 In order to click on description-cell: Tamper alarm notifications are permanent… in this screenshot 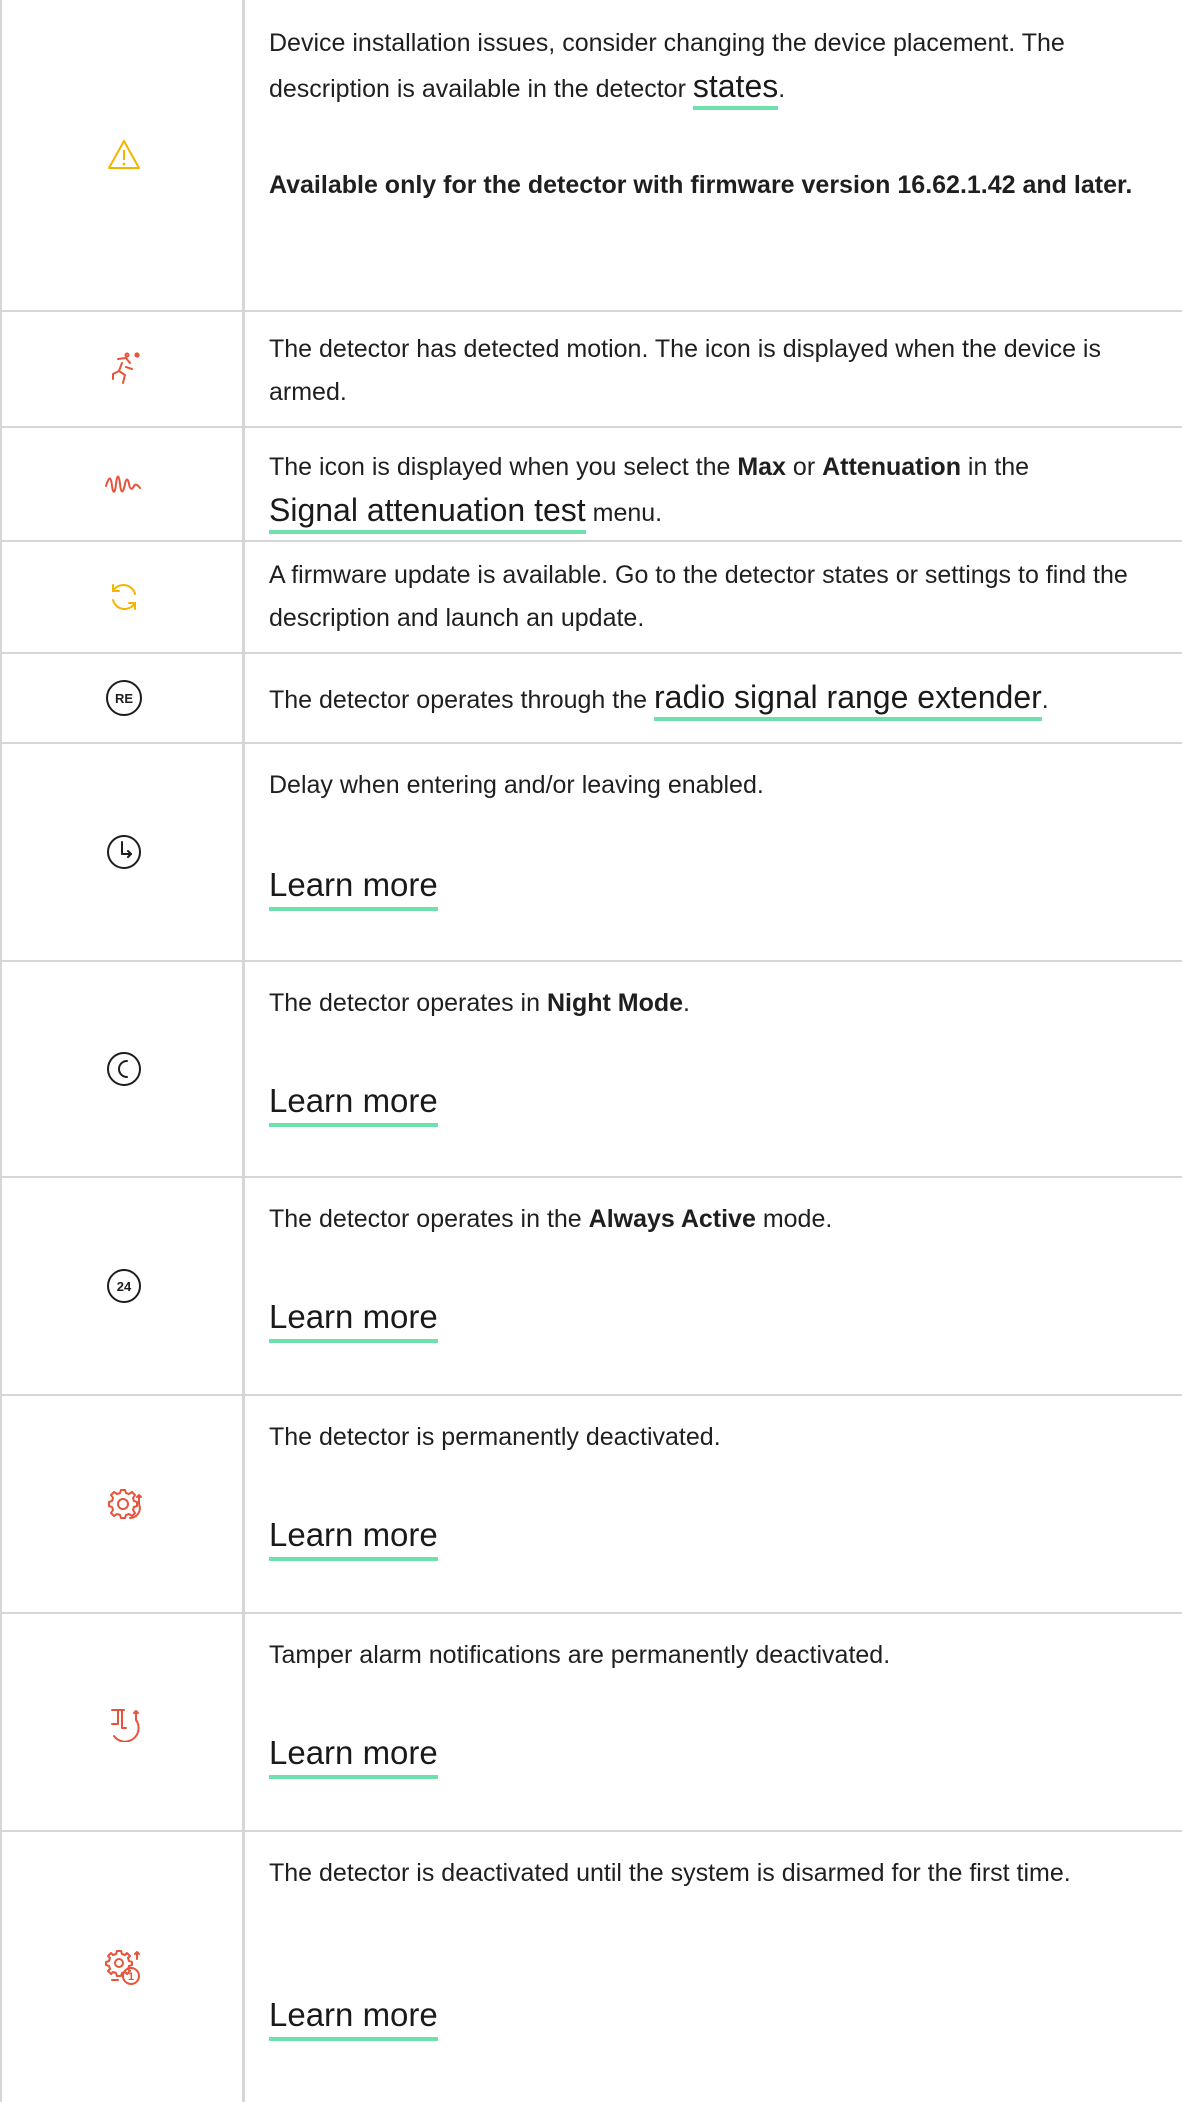, I will do `click(713, 1722)`.